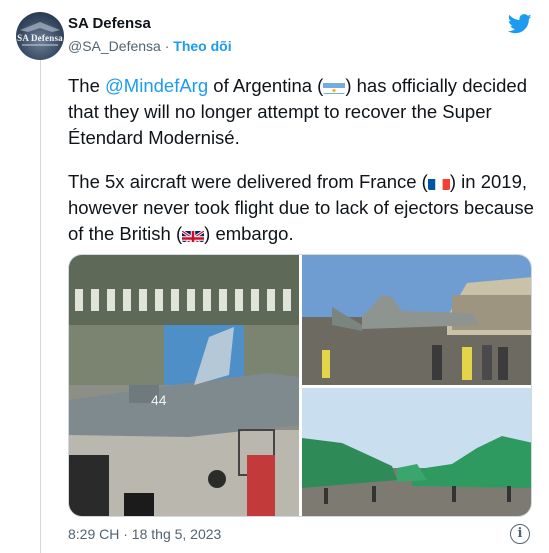 The height and width of the screenshot is (553, 549). Describe the element at coordinates (249, 233) in the screenshot. I see `tweet-text: ) embargo.` at that location.